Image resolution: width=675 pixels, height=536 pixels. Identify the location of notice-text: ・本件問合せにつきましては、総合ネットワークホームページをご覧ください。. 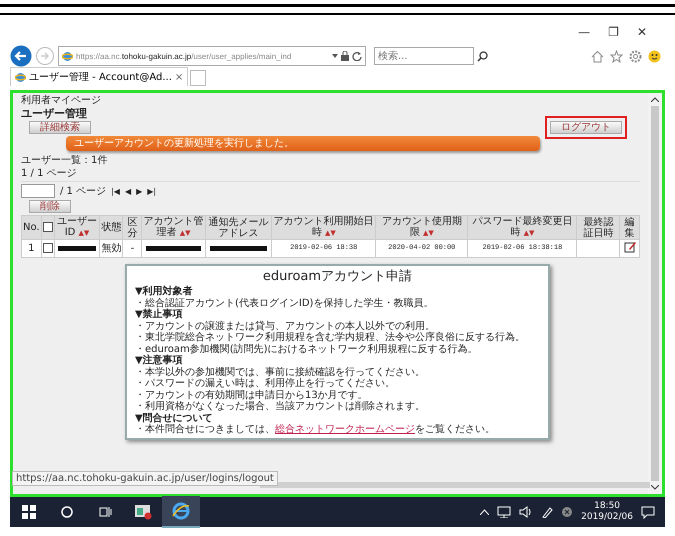
(315, 430).